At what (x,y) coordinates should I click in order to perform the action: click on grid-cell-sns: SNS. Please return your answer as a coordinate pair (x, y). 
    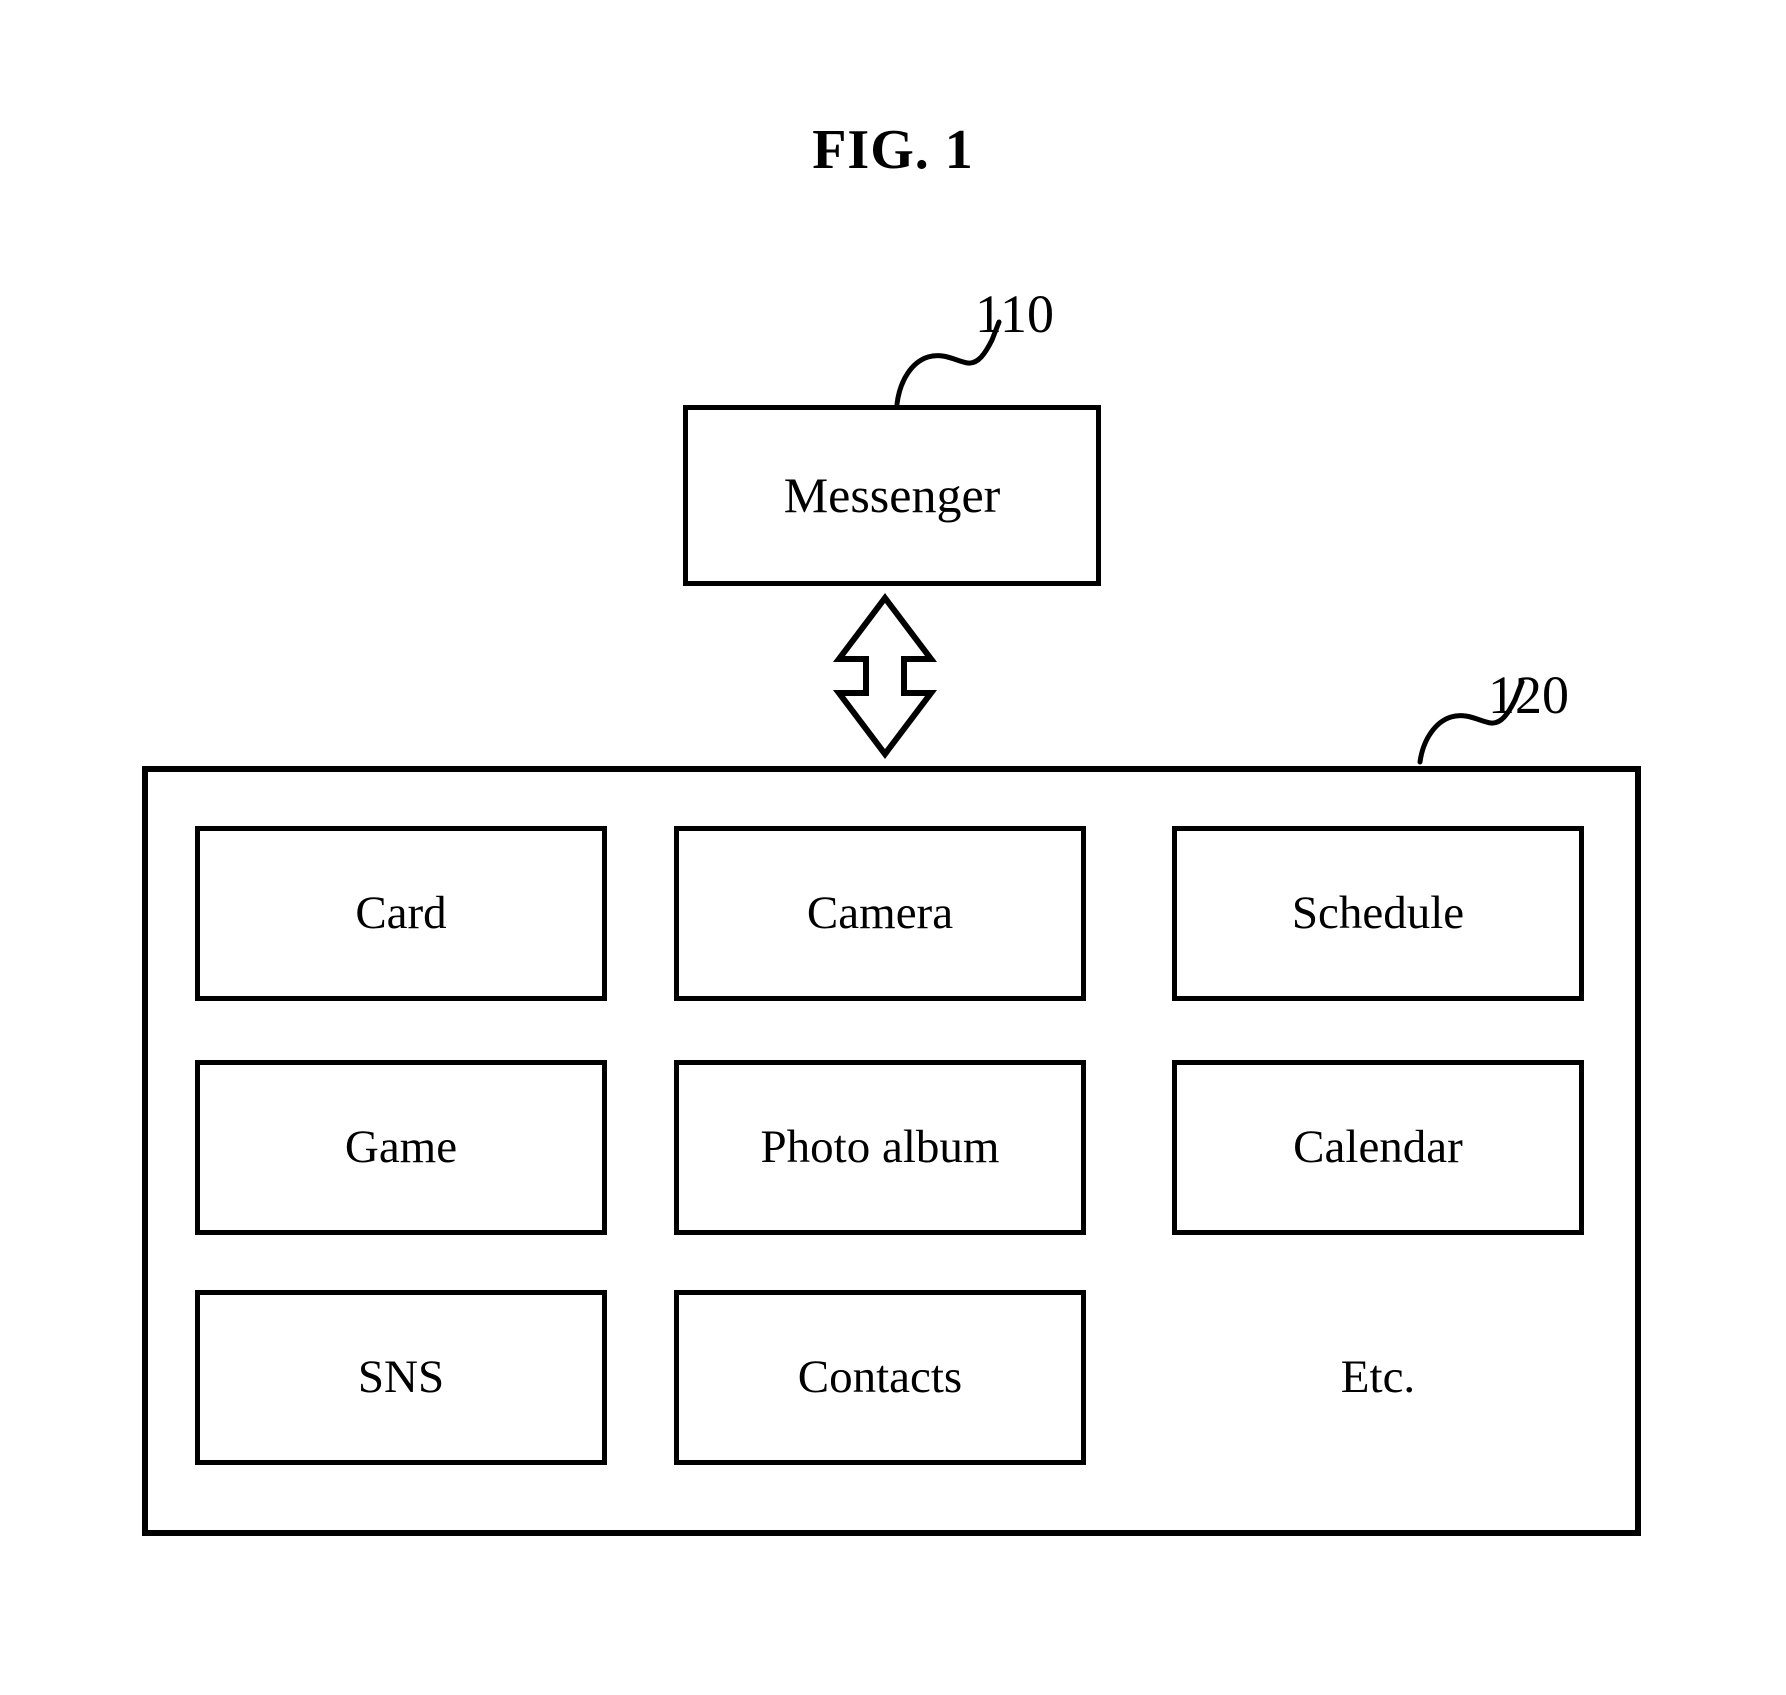
    Looking at the image, I should click on (401, 1377).